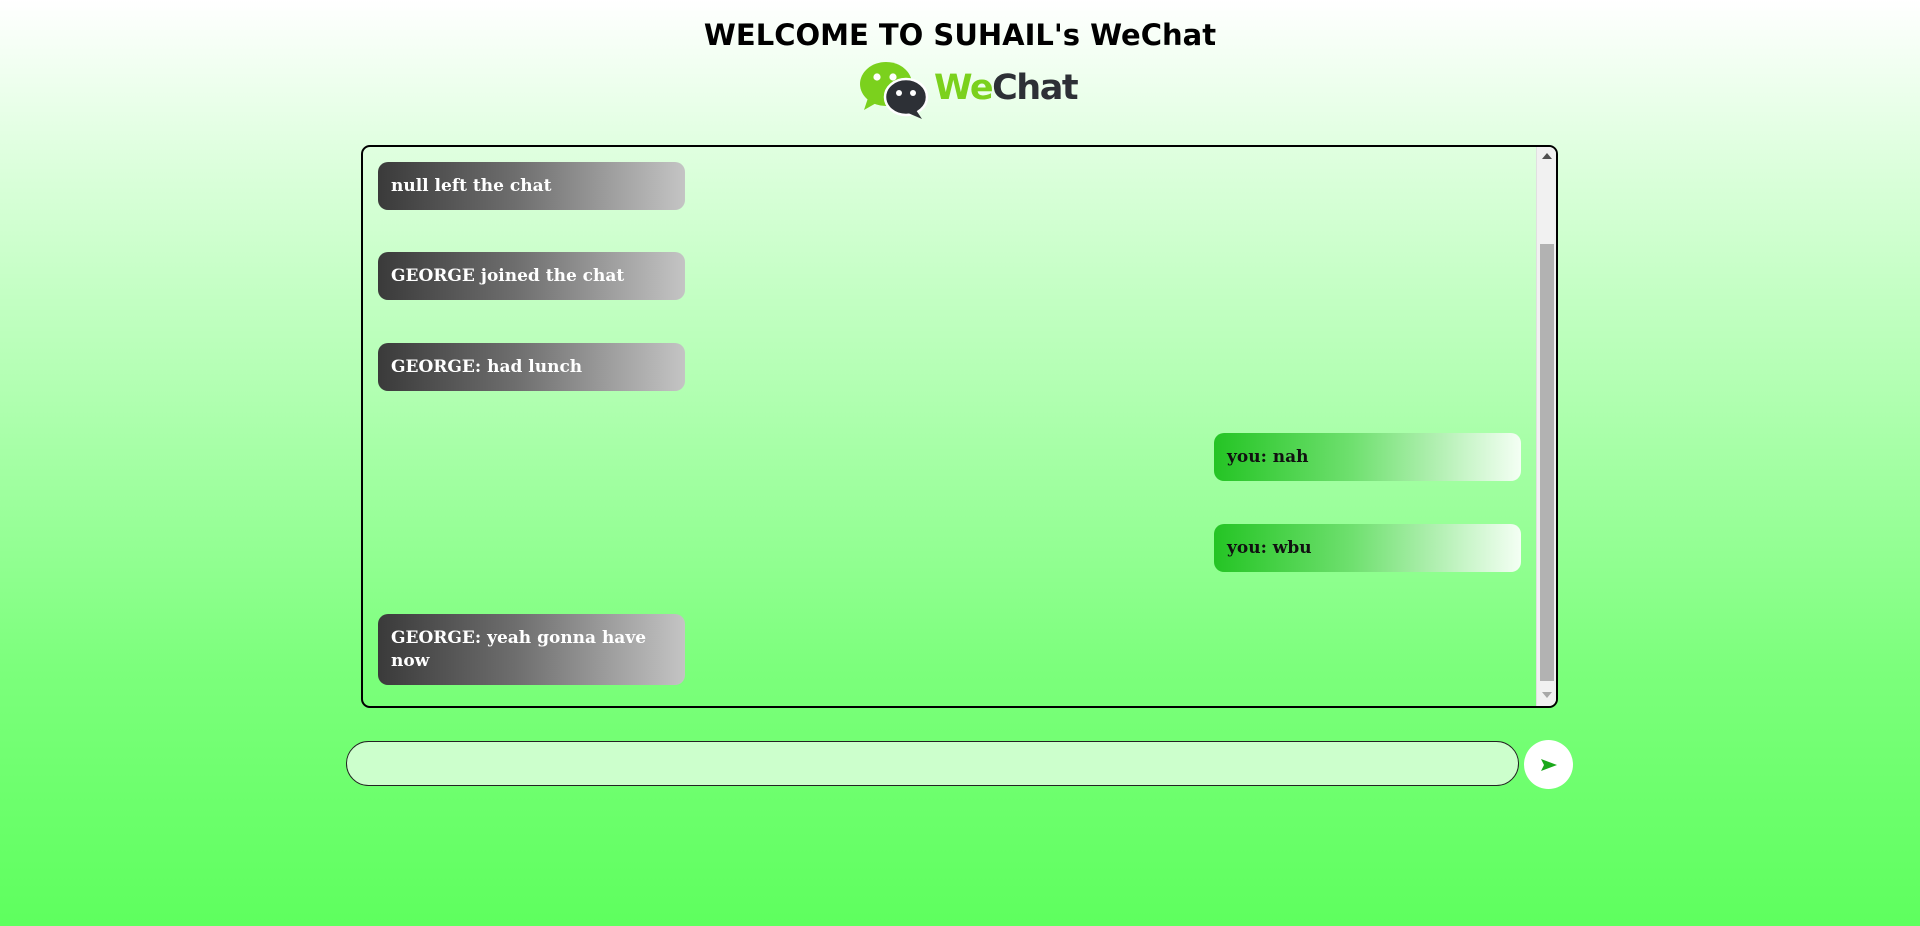 The image size is (1920, 926). Describe the element at coordinates (531, 186) in the screenshot. I see `message-bubble-received: null left the chat` at that location.